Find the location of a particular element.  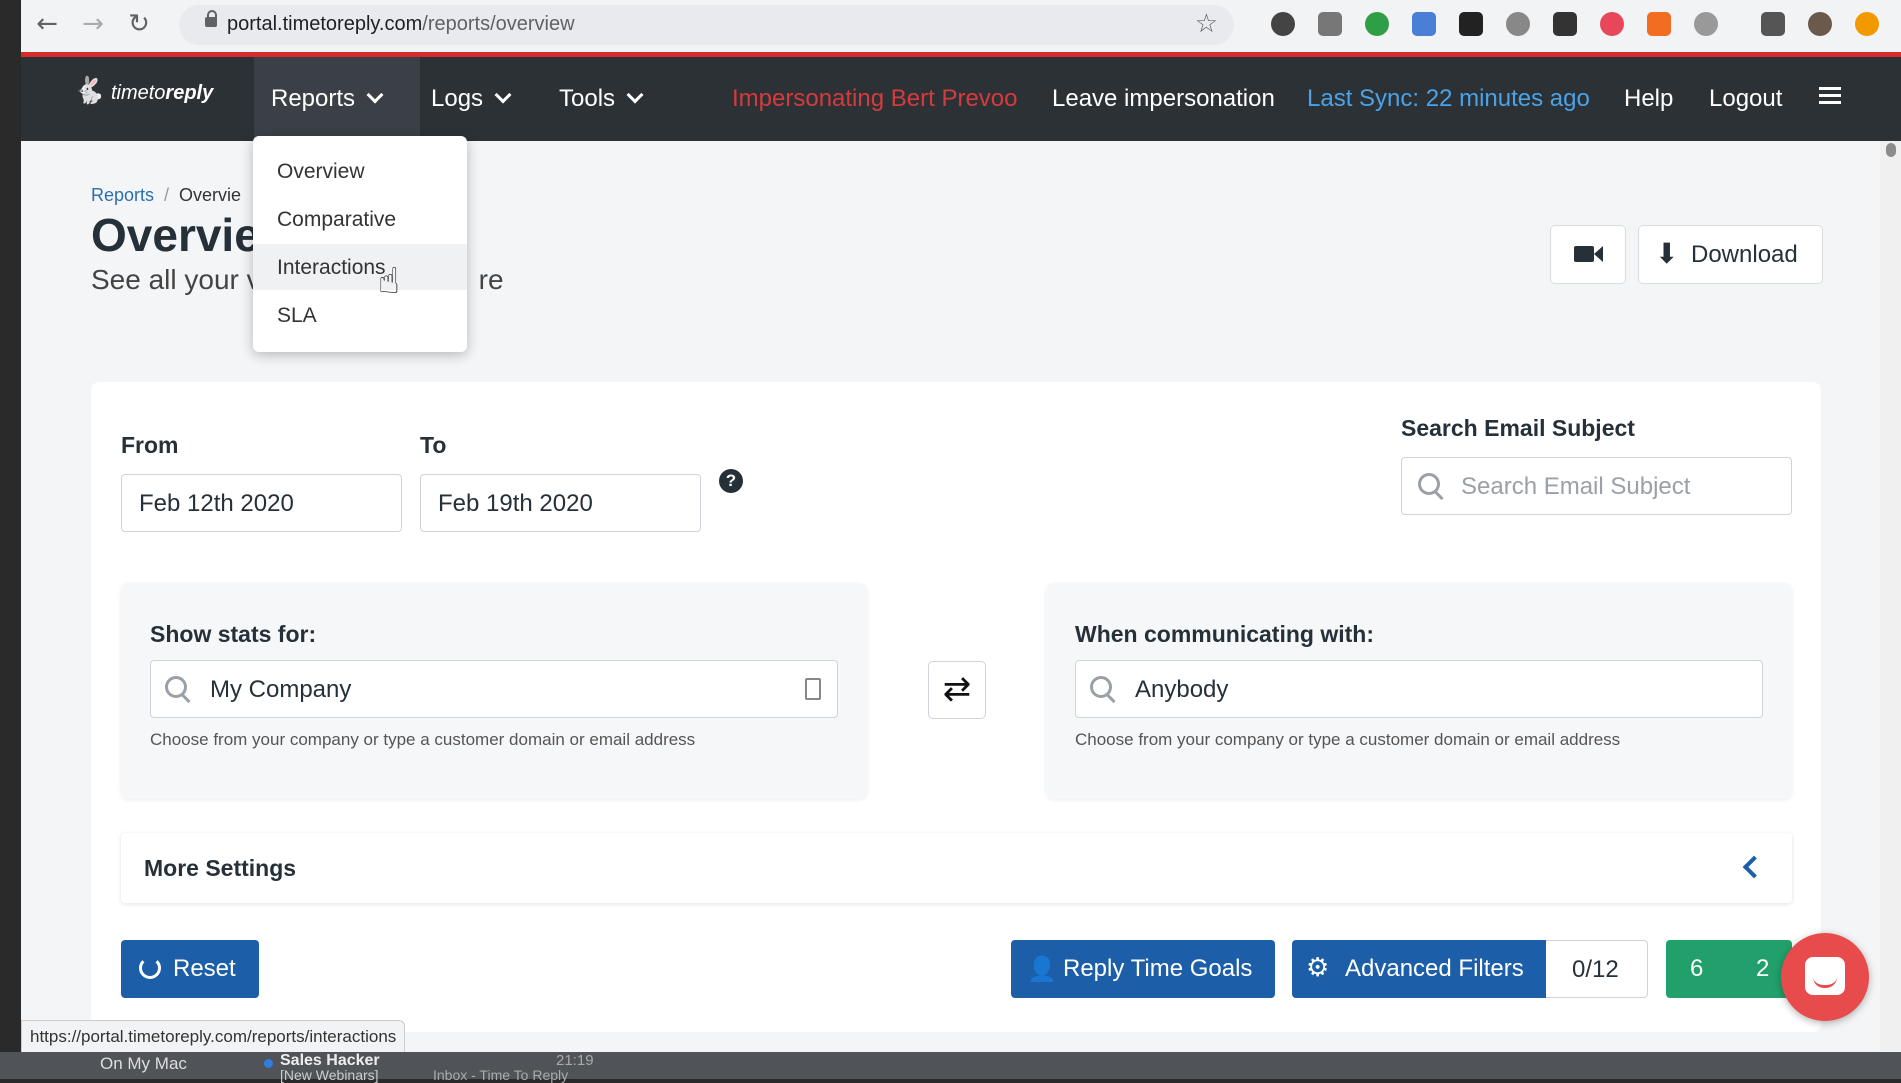

scrollbar-thumb is located at coordinates (1891, 150).